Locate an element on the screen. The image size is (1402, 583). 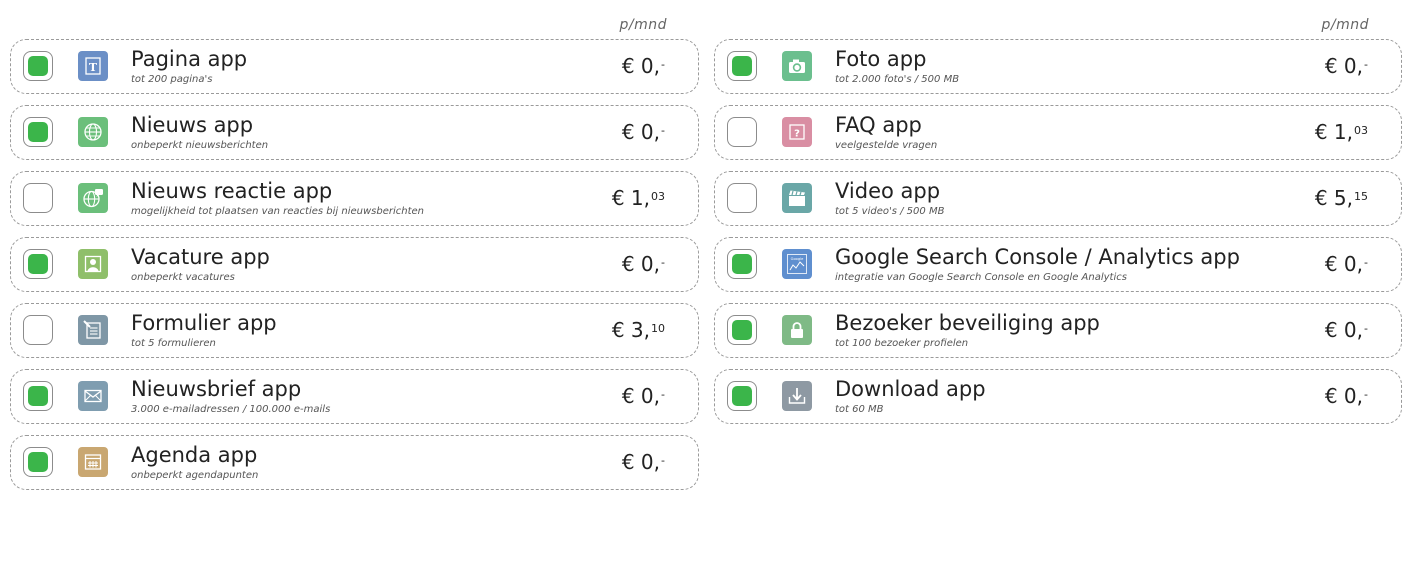
app-row-nieuws-app: Nieuws app onbeperkt nieuwsberichten € 0,- is located at coordinates (354, 132).